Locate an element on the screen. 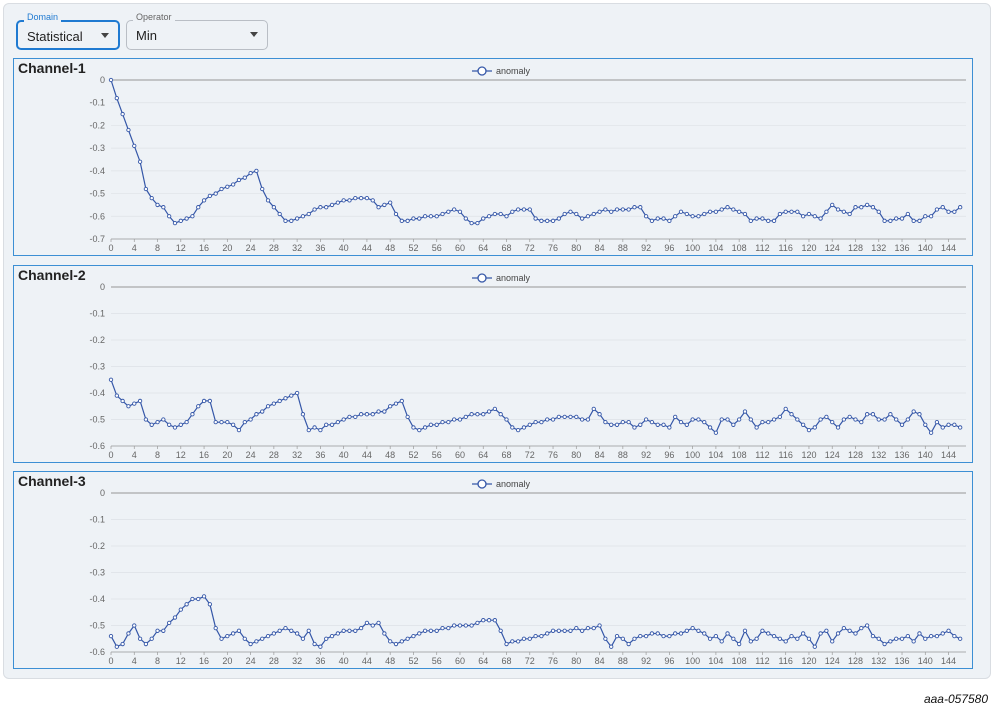  figure-id: aaa-057580 is located at coordinates (955, 699).